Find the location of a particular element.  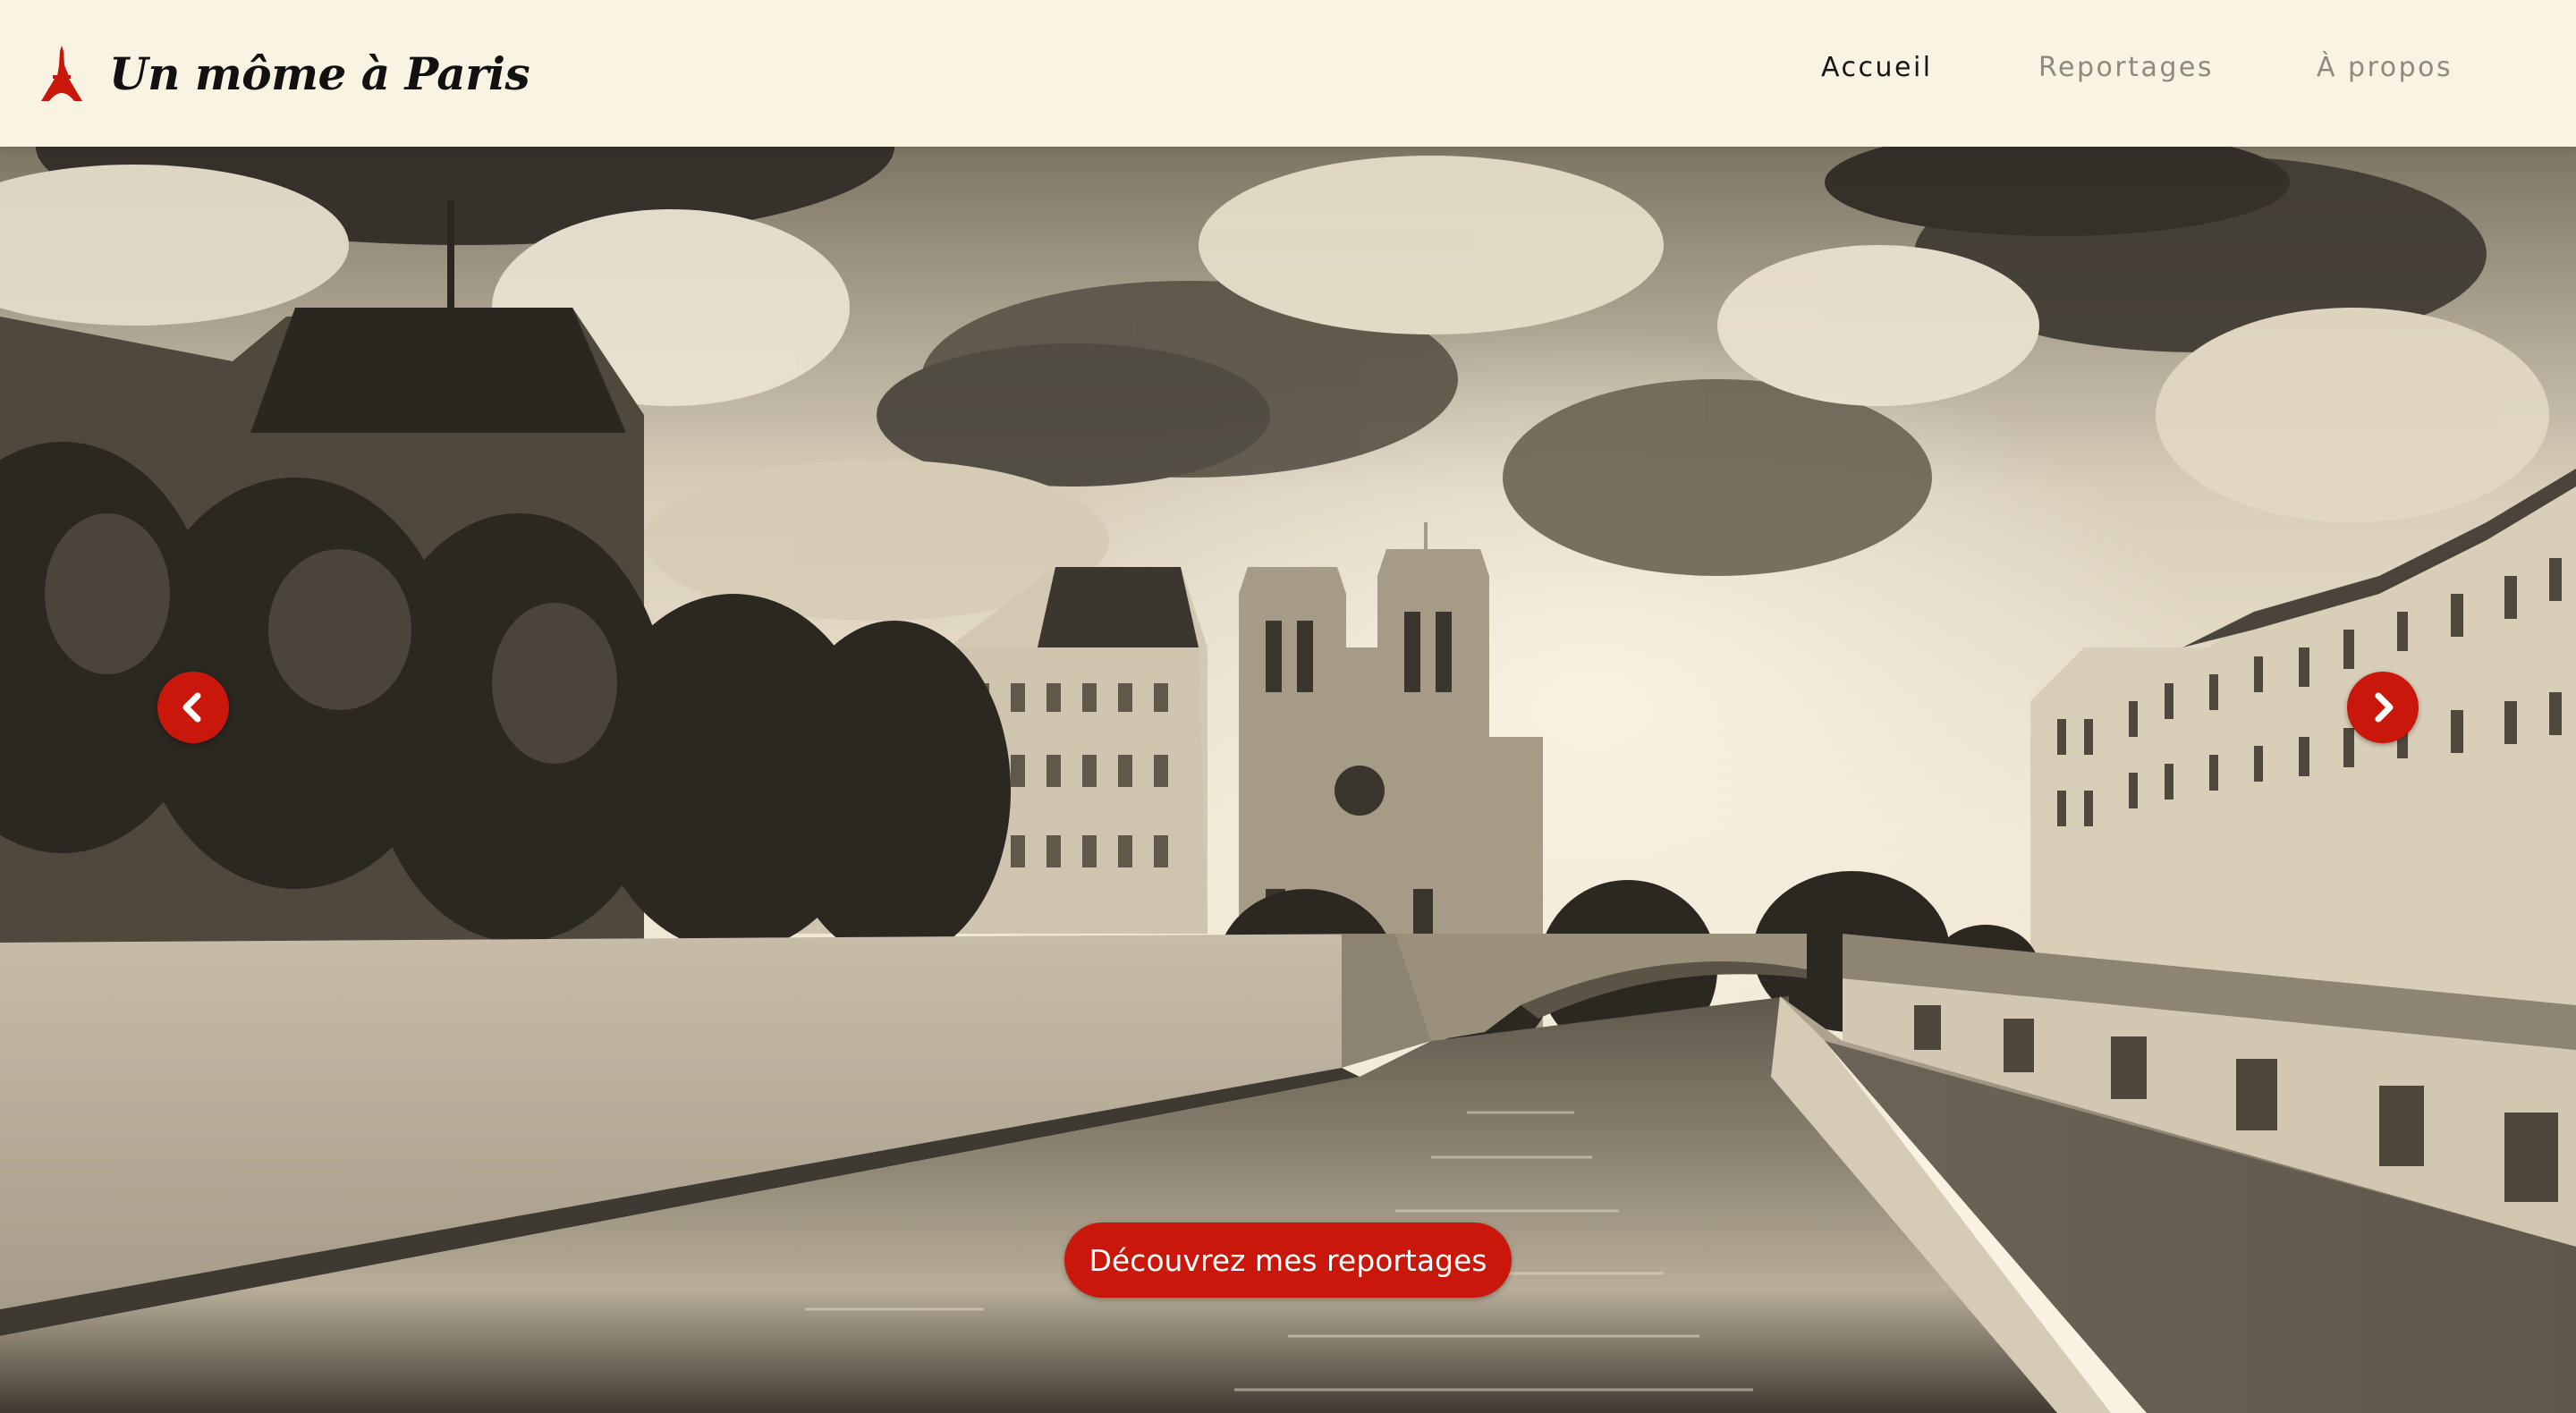

chevron-left-icon is located at coordinates (193, 707).